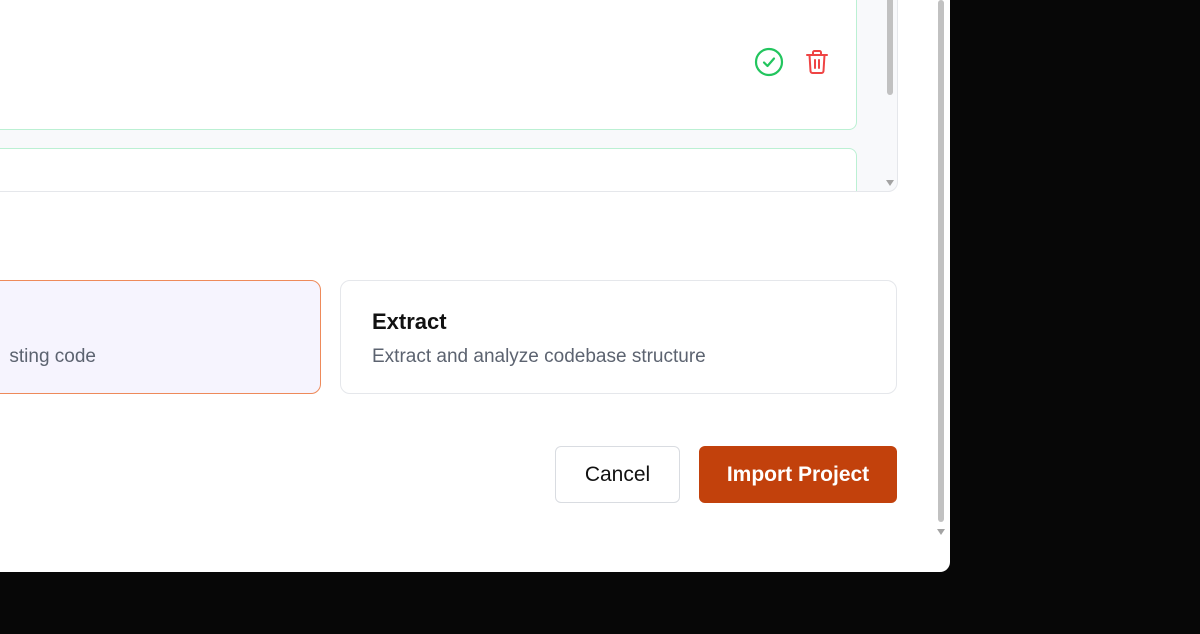  What do you see at coordinates (817, 62) in the screenshot?
I see `trash-icon` at bounding box center [817, 62].